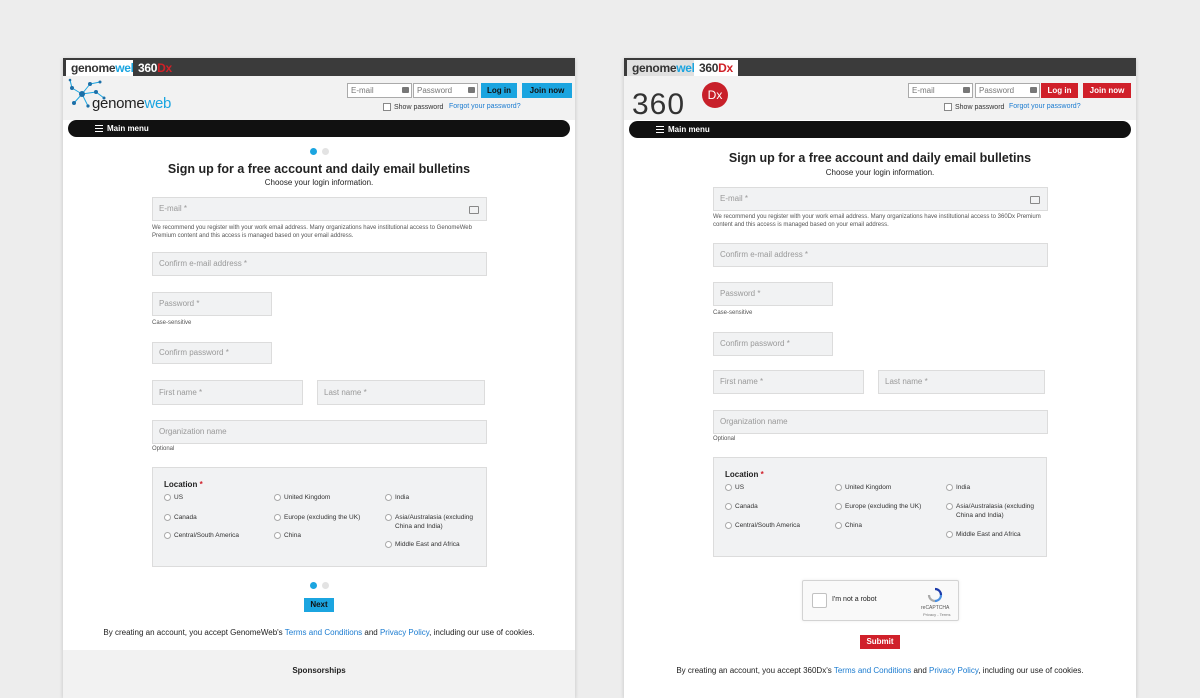 This screenshot has height=698, width=1200. I want to click on recaptcha-brand: reCAPTCHA, so click(935, 608).